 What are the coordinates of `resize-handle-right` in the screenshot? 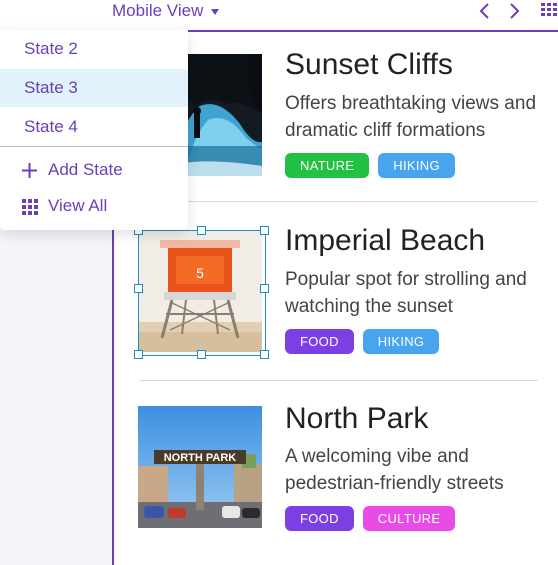 It's located at (264, 288).